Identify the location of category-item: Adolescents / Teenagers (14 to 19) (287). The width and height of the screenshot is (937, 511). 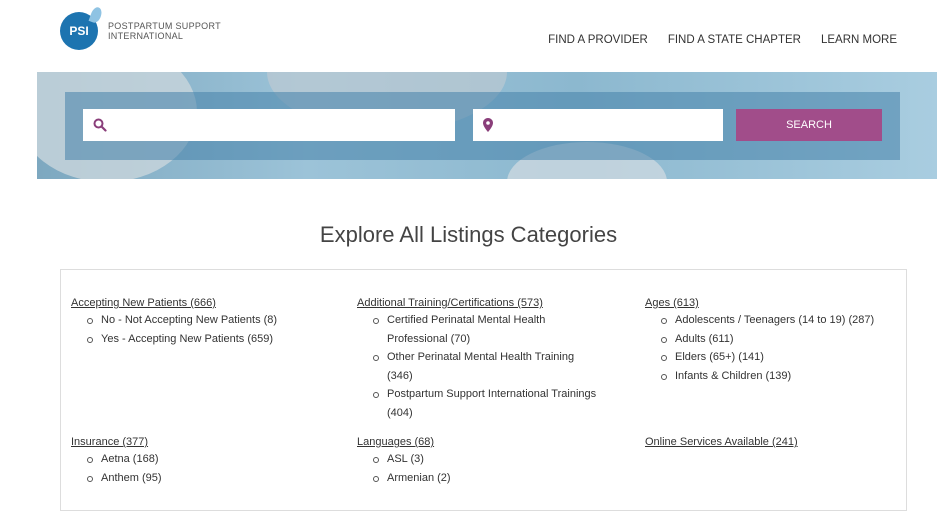
(767, 320).